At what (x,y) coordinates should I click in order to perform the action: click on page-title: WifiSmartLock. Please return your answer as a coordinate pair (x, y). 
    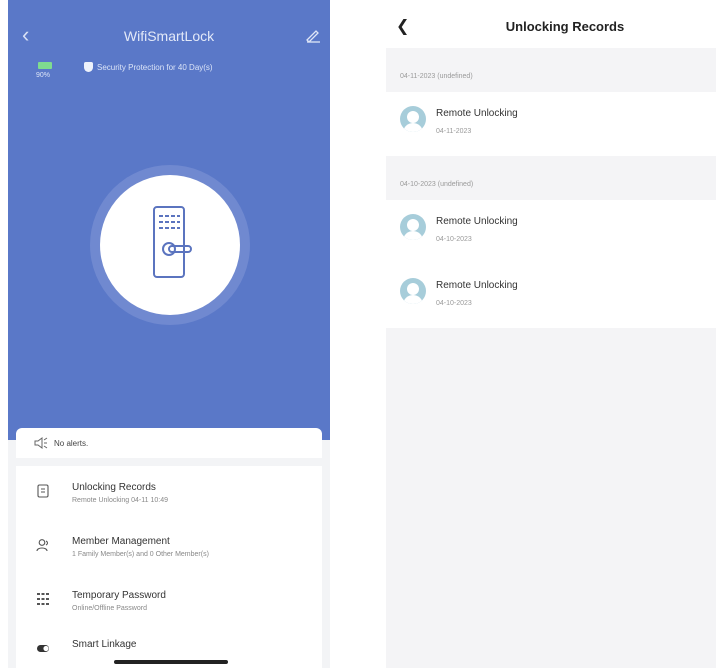
    Looking at the image, I should click on (169, 36).